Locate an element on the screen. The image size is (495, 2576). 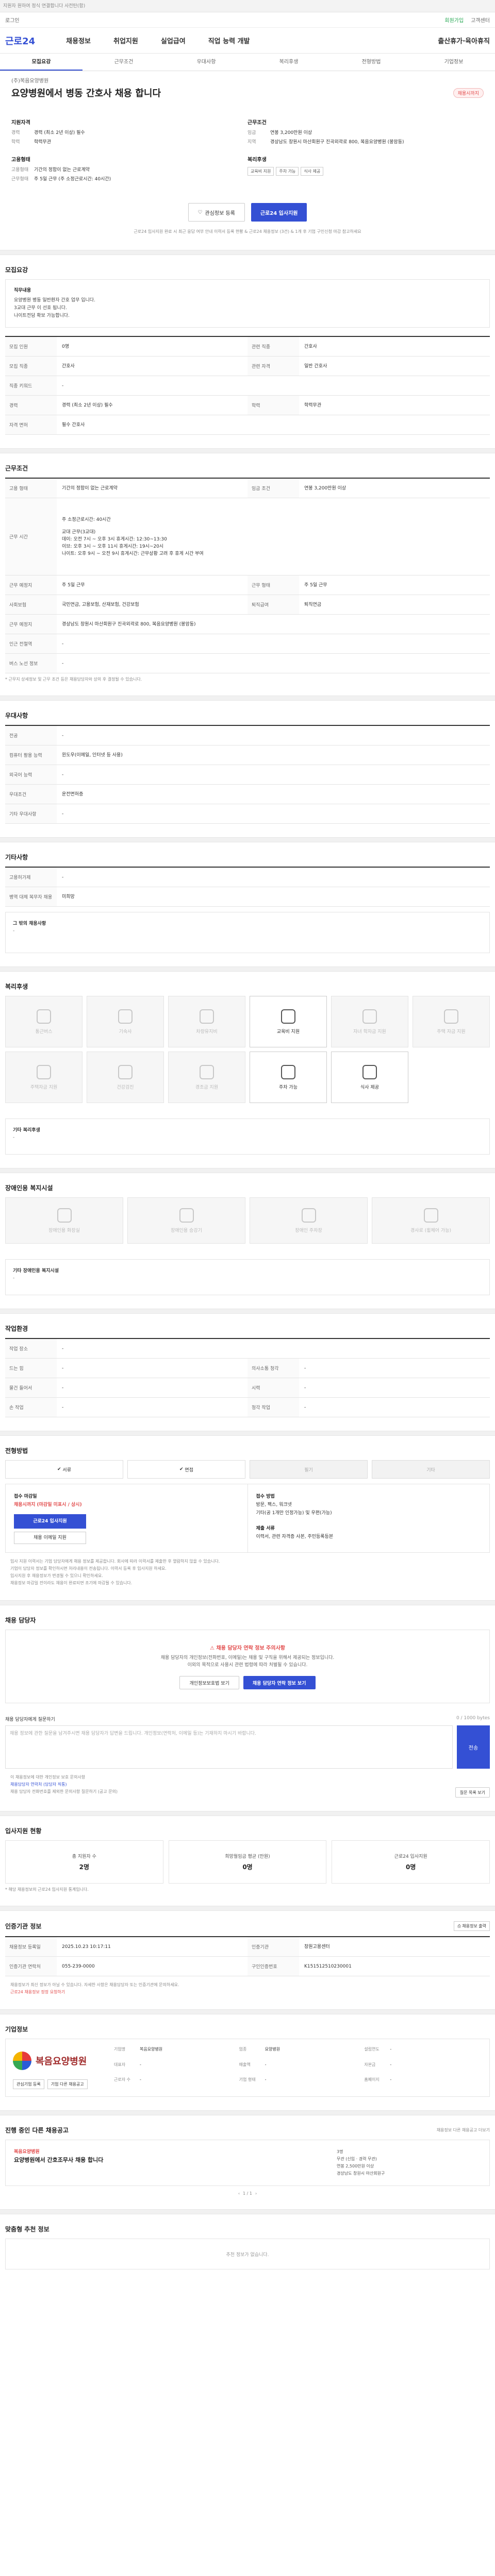
company-jobs-button: 기업 다른 채용공고 is located at coordinates (67, 2084).